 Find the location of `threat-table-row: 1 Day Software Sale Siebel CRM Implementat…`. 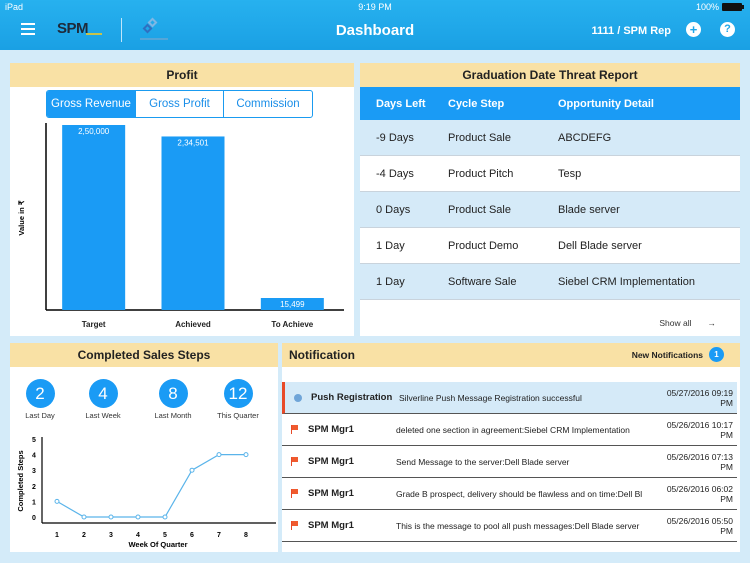

threat-table-row: 1 Day Software Sale Siebel CRM Implementat… is located at coordinates (550, 282).